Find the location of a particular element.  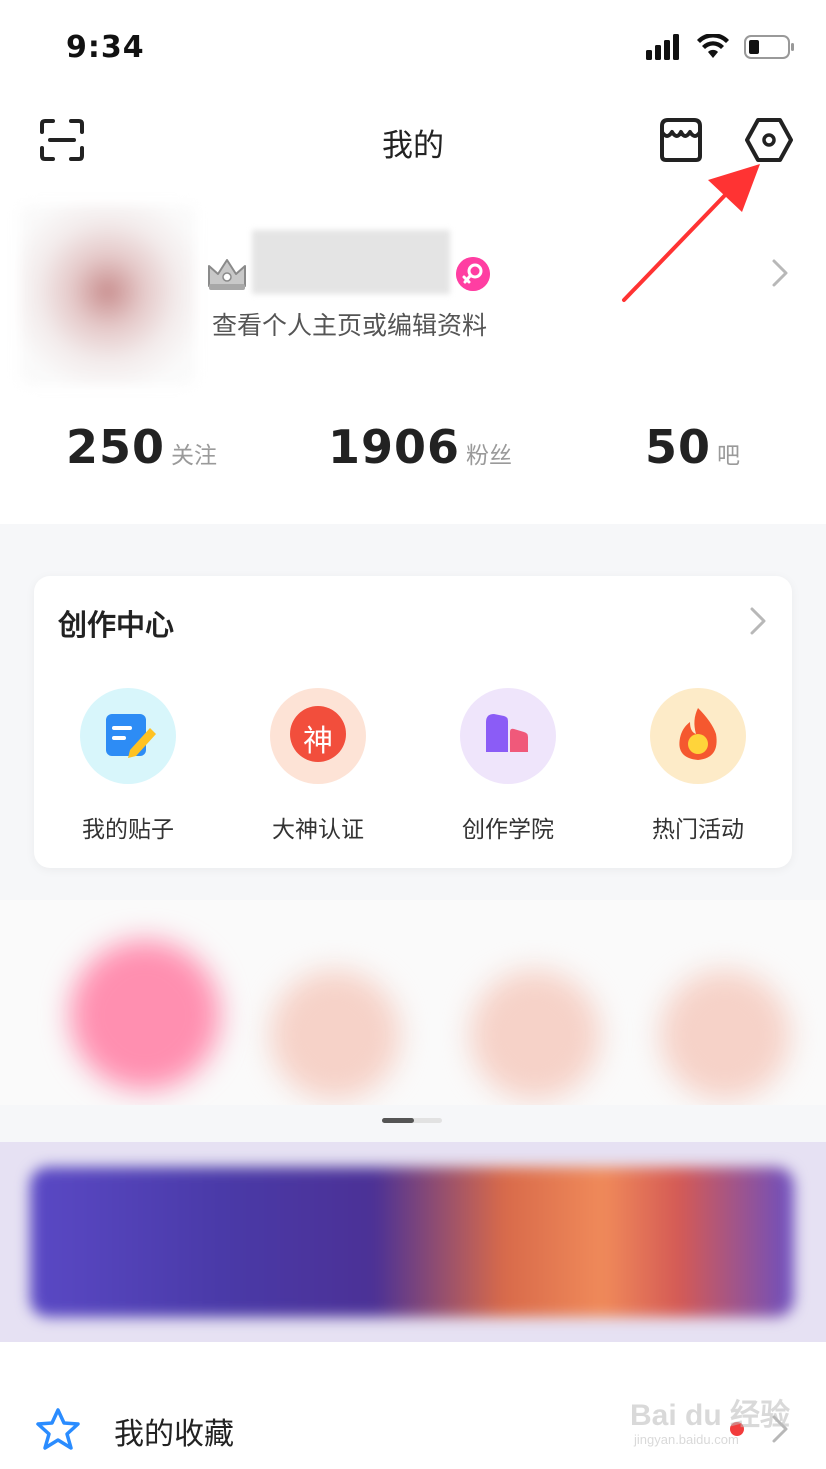

stat-label: 关注 is located at coordinates (194, 456).